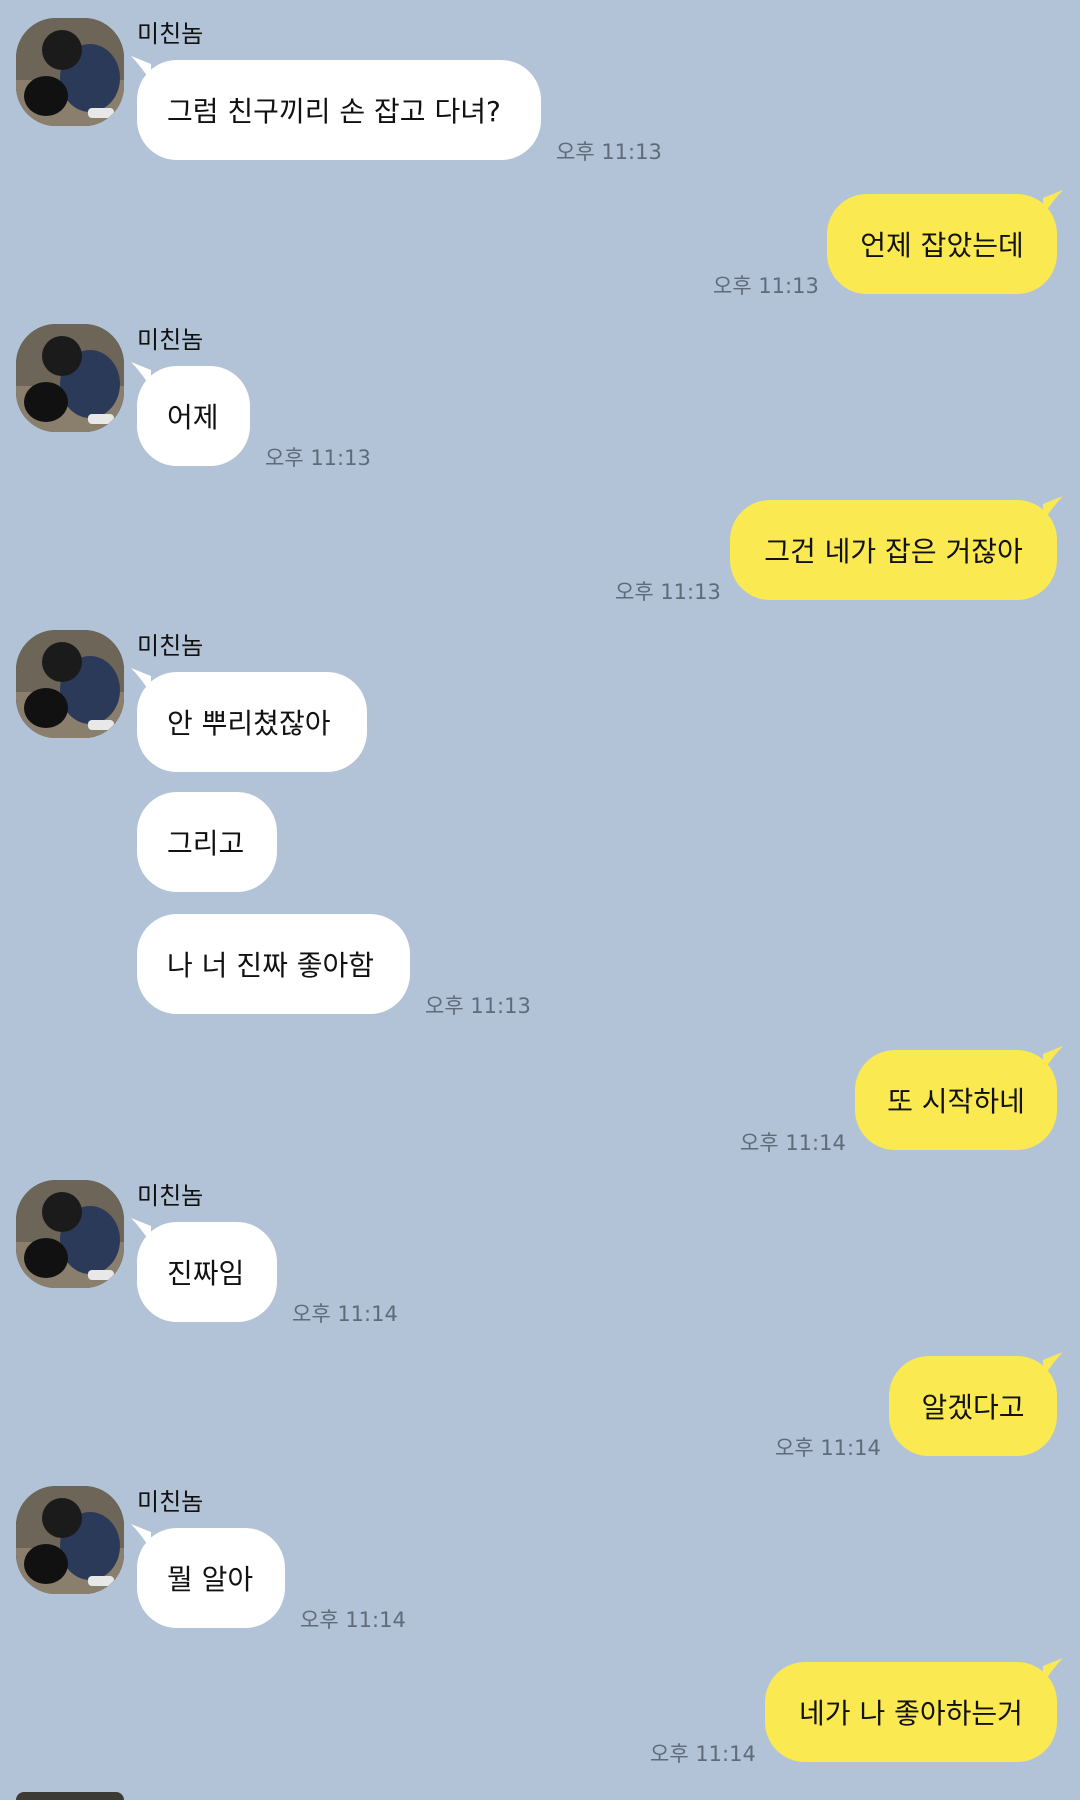  I want to click on message-bubble-outgoing: 알겠다고, so click(976, 1404).